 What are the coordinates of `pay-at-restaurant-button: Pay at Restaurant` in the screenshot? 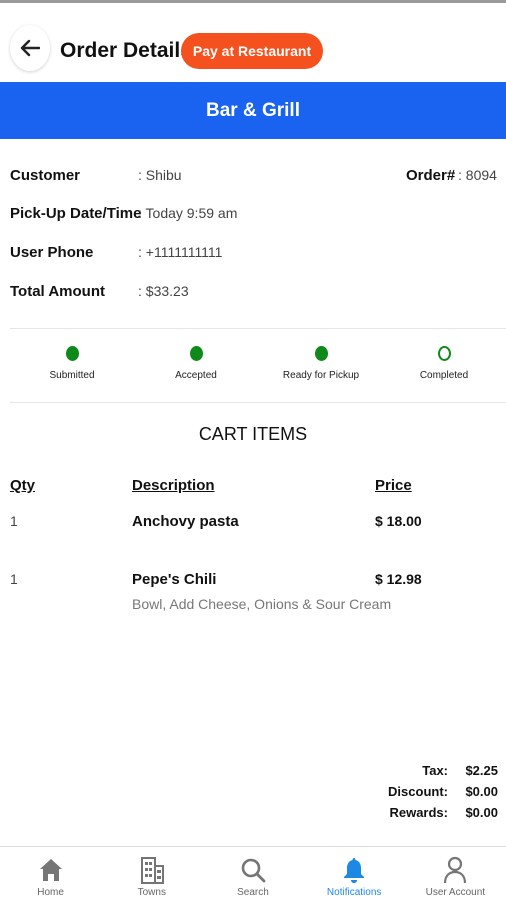 It's located at (252, 51).